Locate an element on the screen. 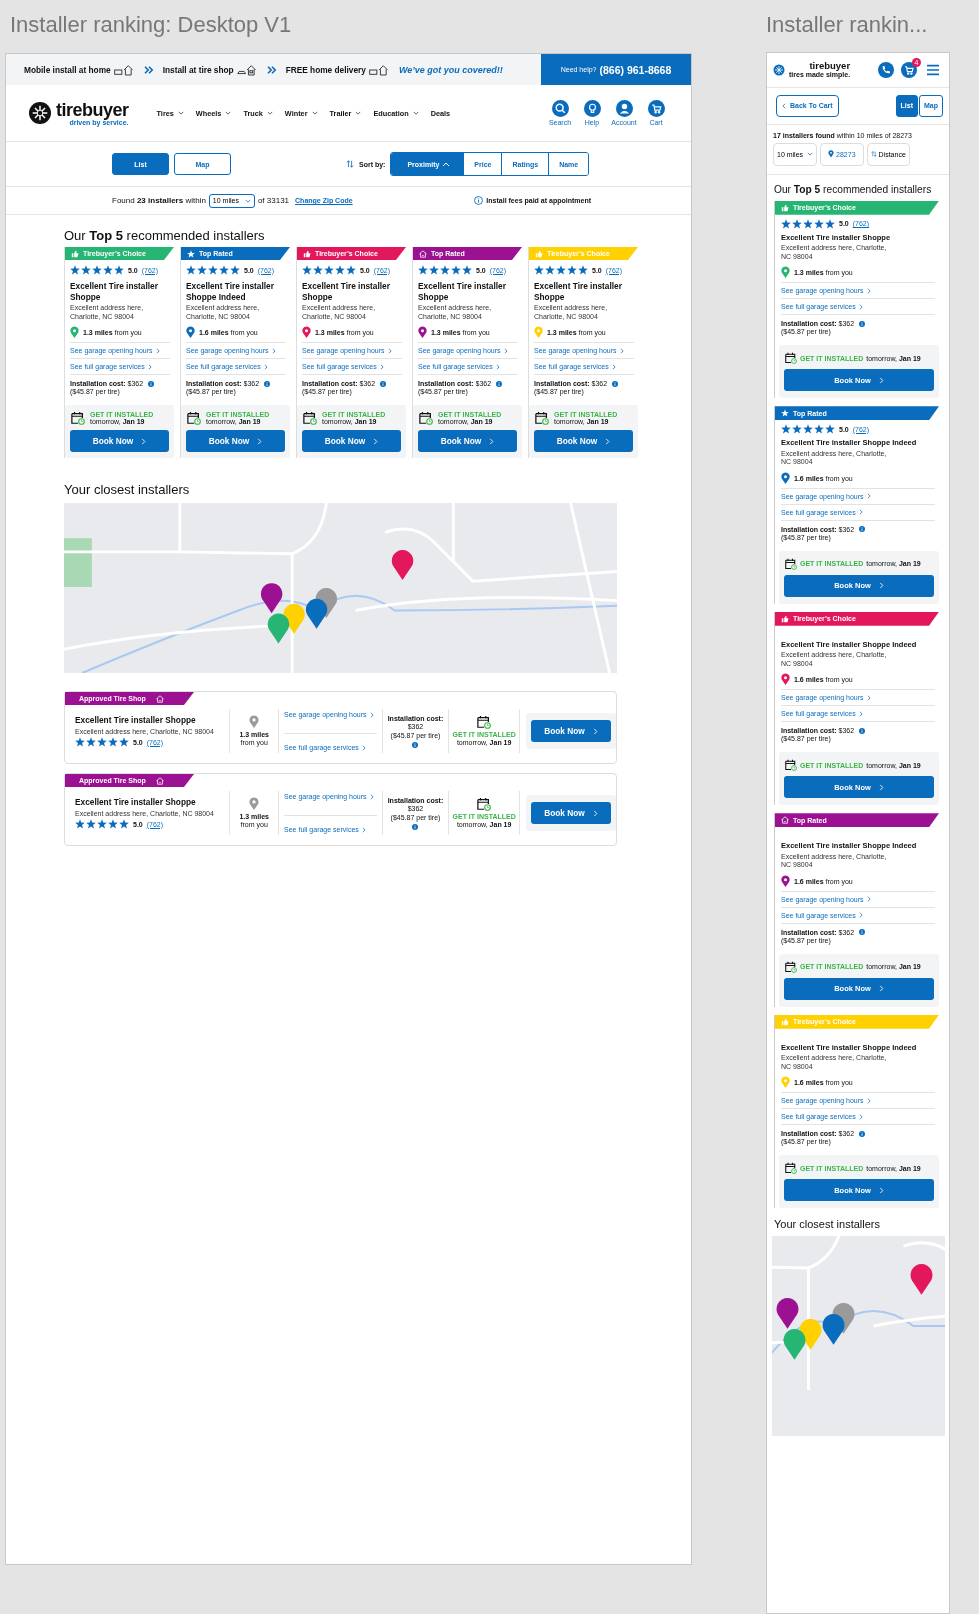  results-count: Found 23 installers within is located at coordinates (159, 200).